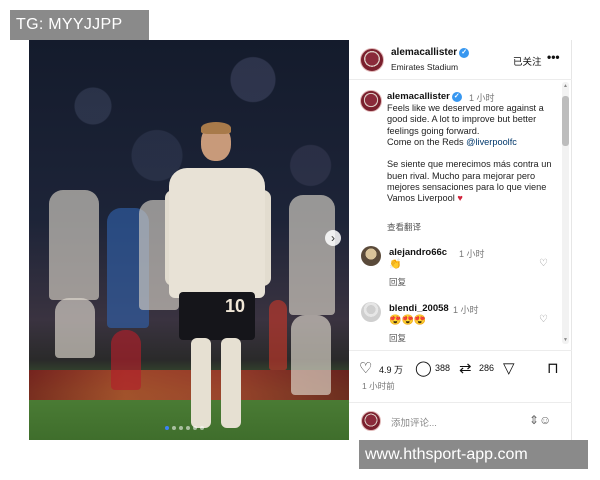 This screenshot has width=600, height=480. Describe the element at coordinates (565, 121) in the screenshot. I see `scrollbar-thumb` at that location.